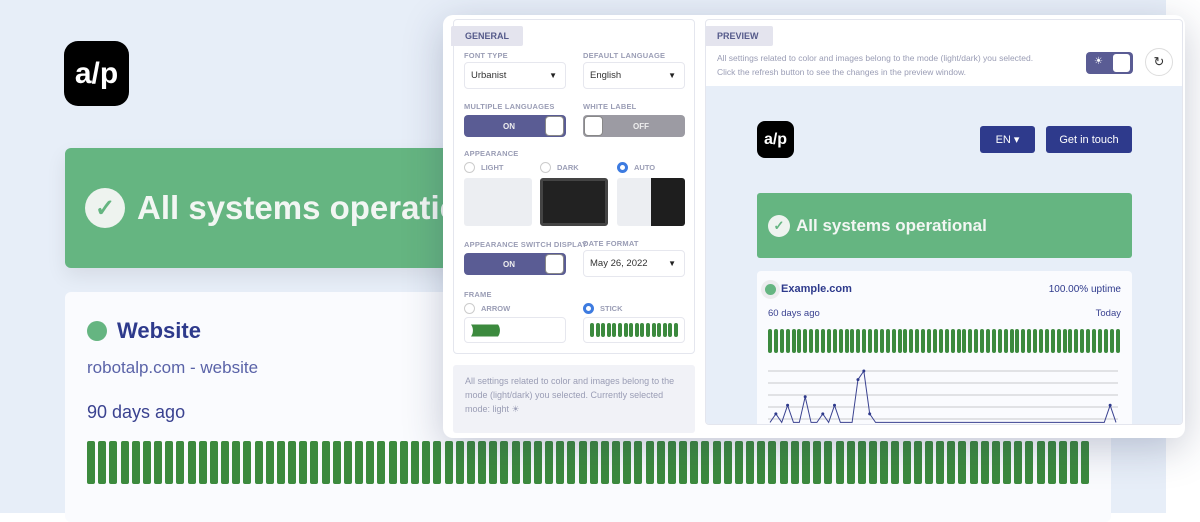 This screenshot has width=1200, height=522. I want to click on general-tab: GENERAL, so click(487, 36).